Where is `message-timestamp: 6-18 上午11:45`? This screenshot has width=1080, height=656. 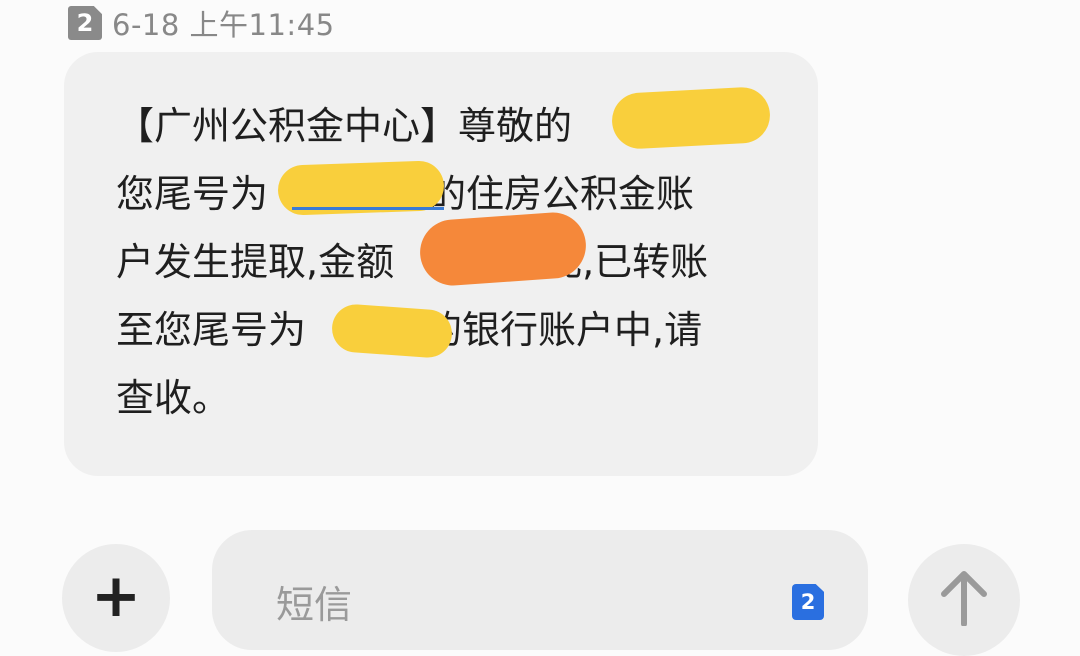 message-timestamp: 6-18 上午11:45 is located at coordinates (223, 25).